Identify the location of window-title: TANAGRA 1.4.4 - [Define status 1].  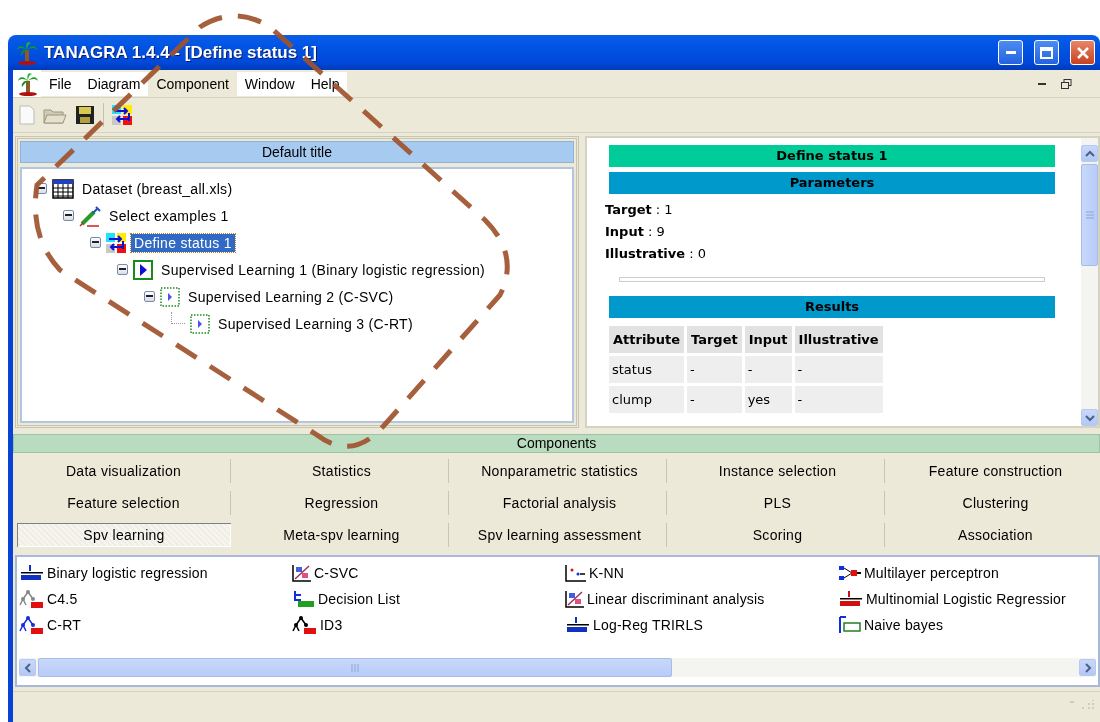
(181, 52).